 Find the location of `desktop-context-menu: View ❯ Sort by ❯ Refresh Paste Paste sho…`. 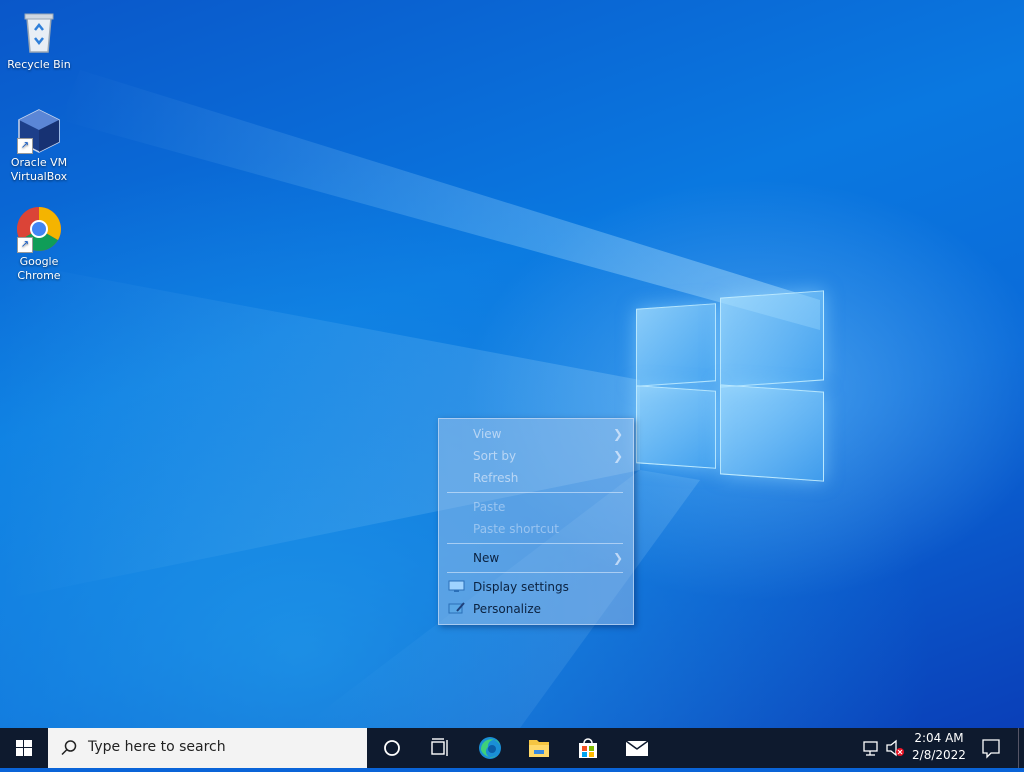

desktop-context-menu: View ❯ Sort by ❯ Refresh Paste Paste sho… is located at coordinates (536, 521).